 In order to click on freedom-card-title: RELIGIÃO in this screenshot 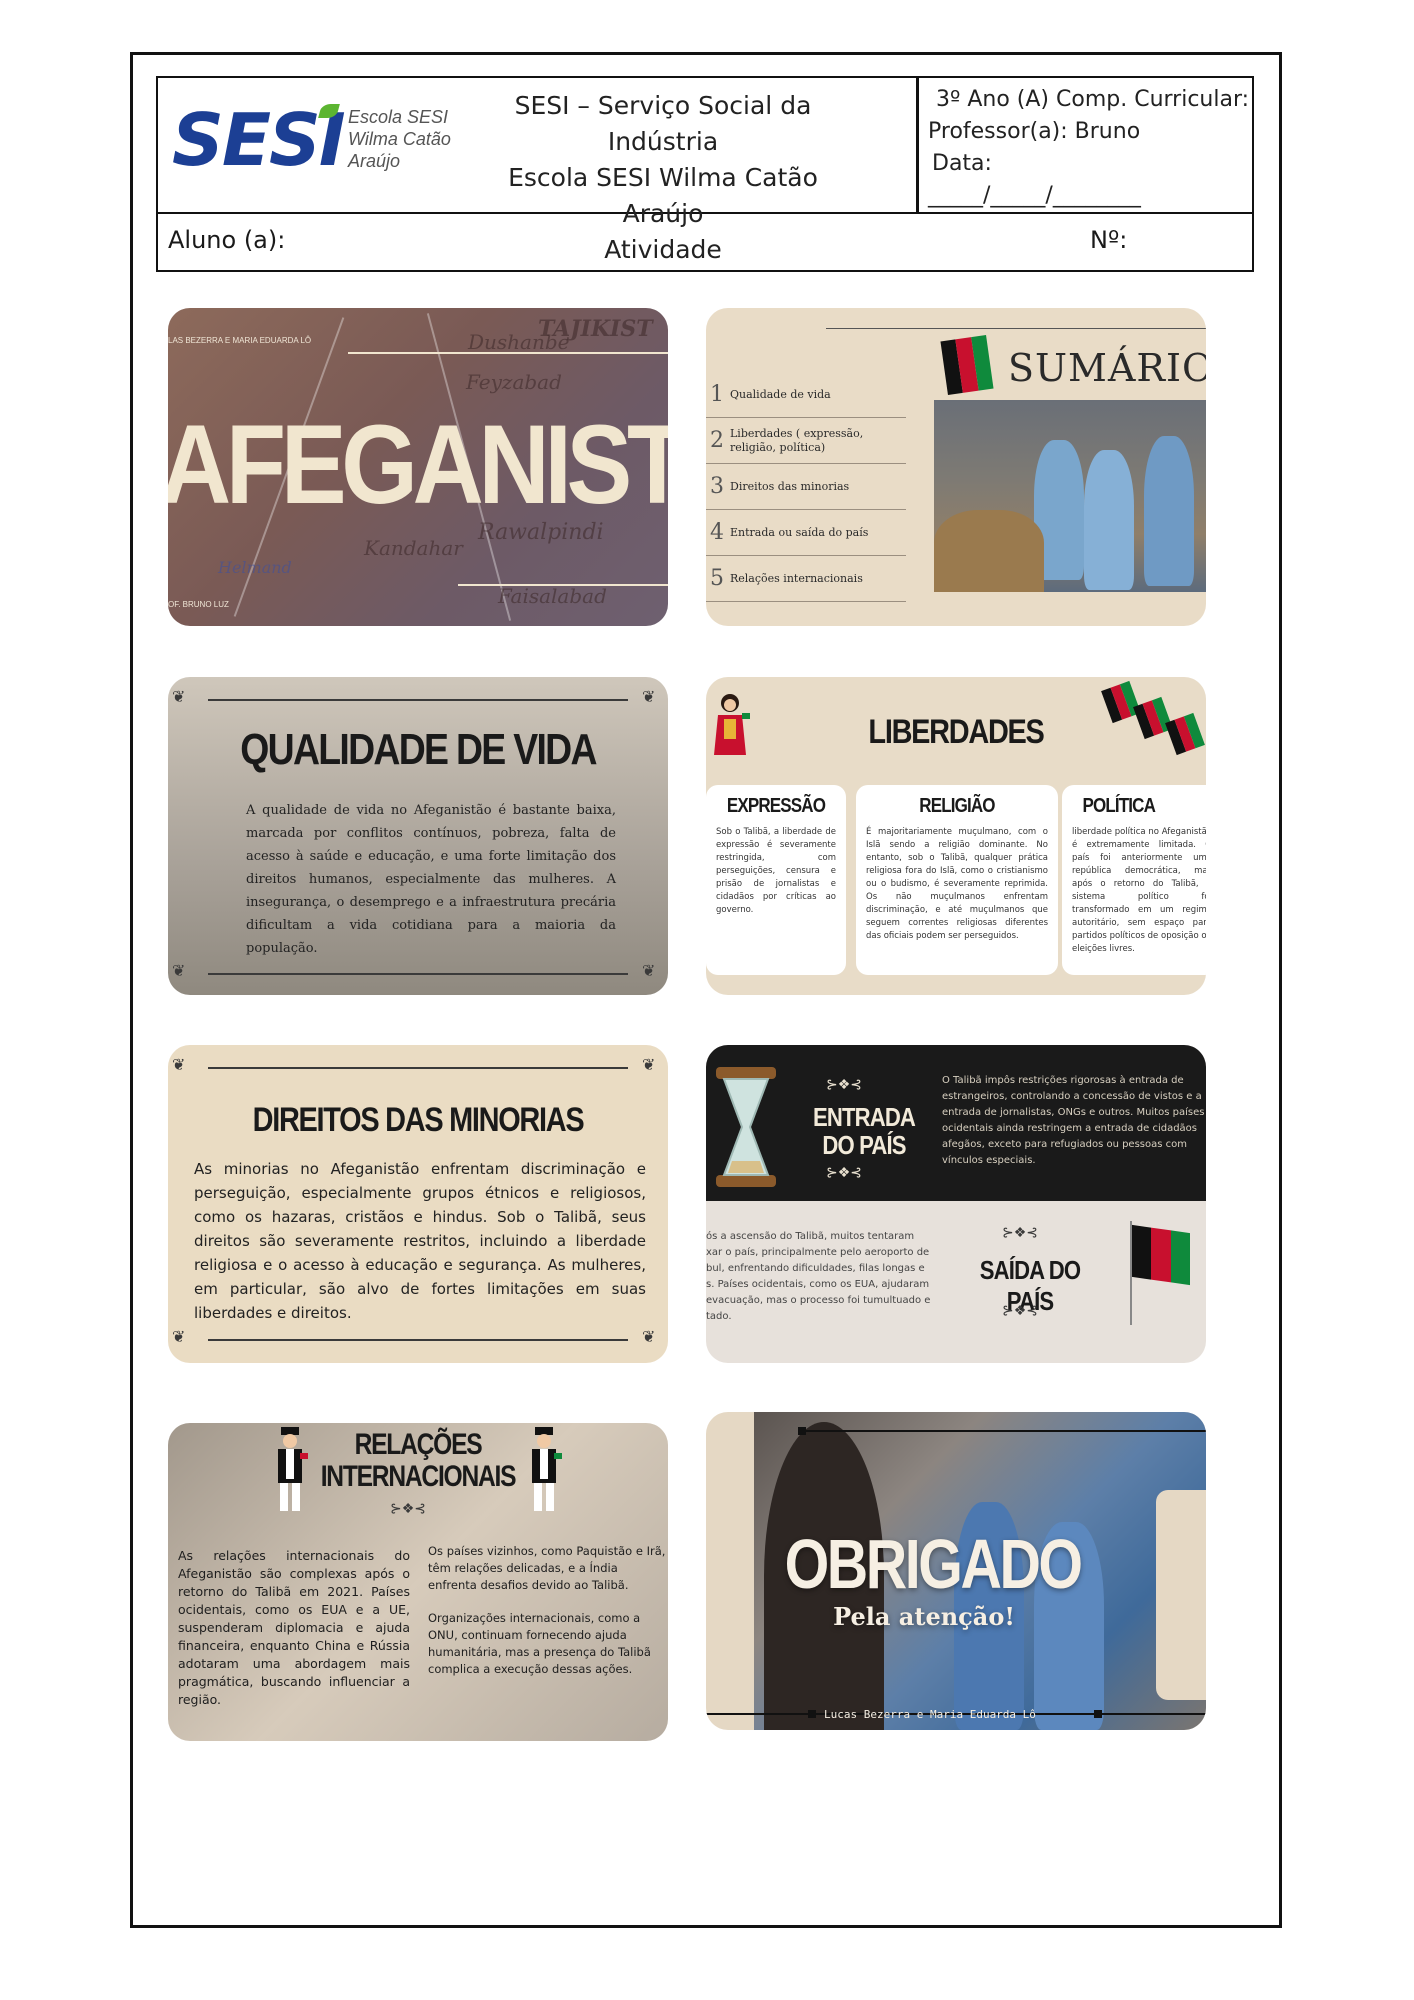, I will do `click(957, 806)`.